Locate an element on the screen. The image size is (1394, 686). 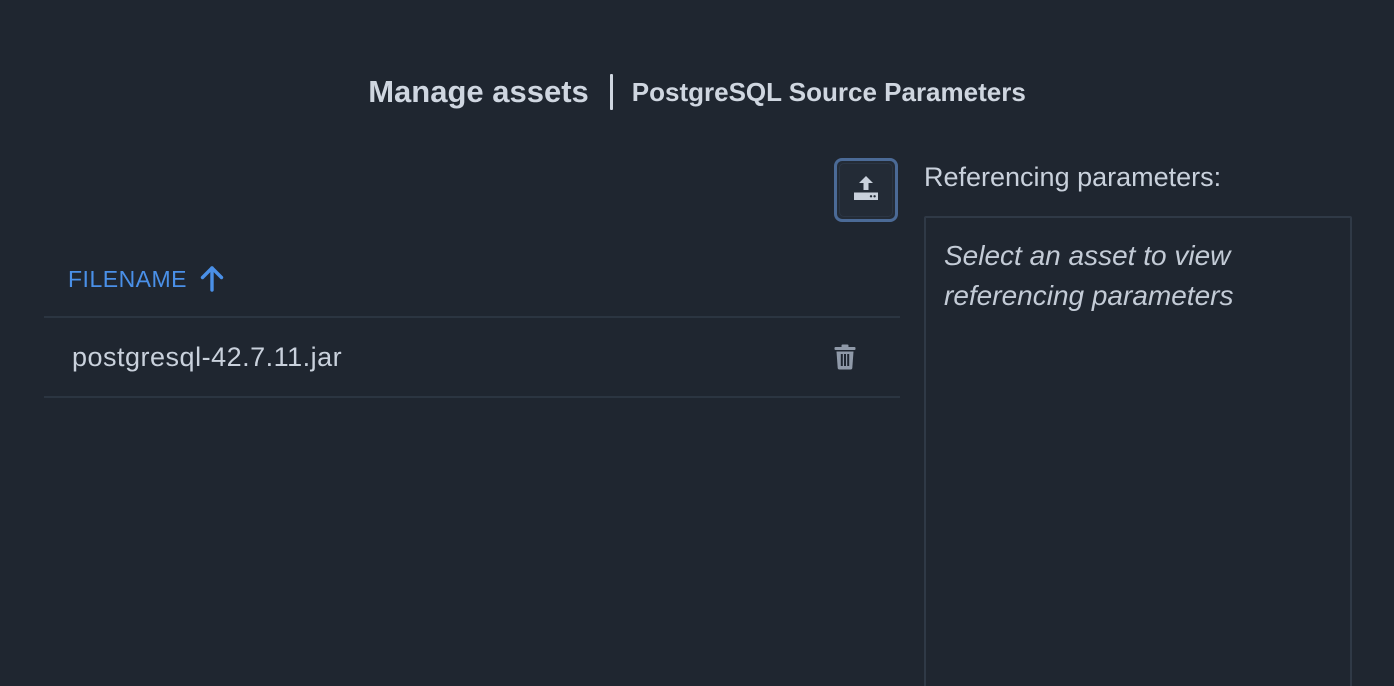
upload-asset-button is located at coordinates (866, 190).